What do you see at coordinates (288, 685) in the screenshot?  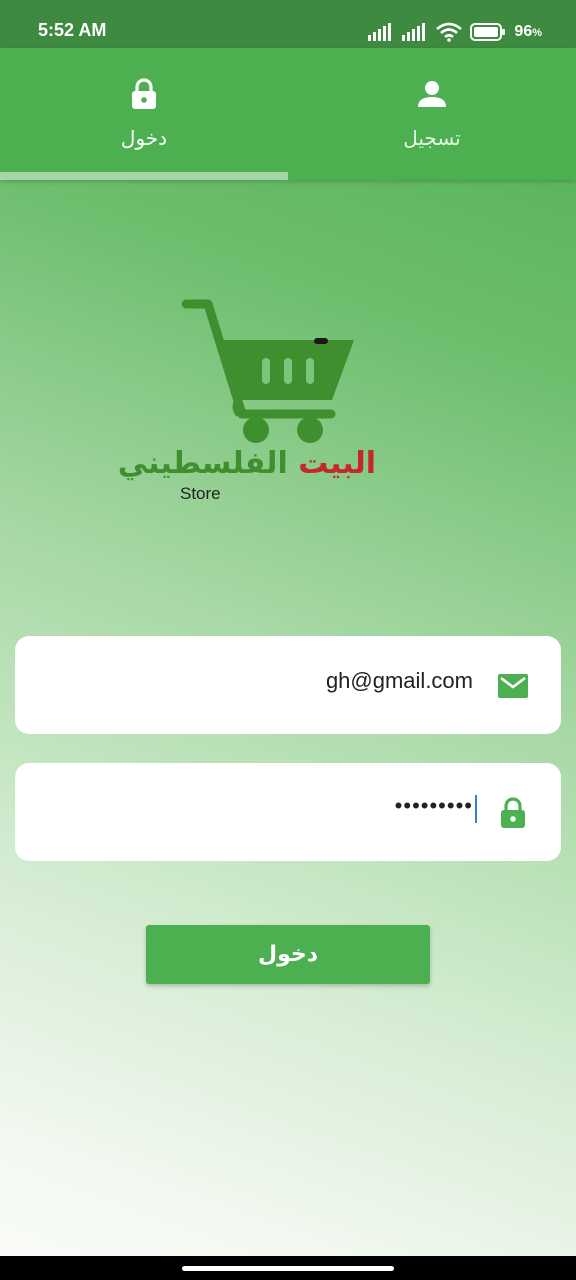 I see `email-field: gh@gmail.com` at bounding box center [288, 685].